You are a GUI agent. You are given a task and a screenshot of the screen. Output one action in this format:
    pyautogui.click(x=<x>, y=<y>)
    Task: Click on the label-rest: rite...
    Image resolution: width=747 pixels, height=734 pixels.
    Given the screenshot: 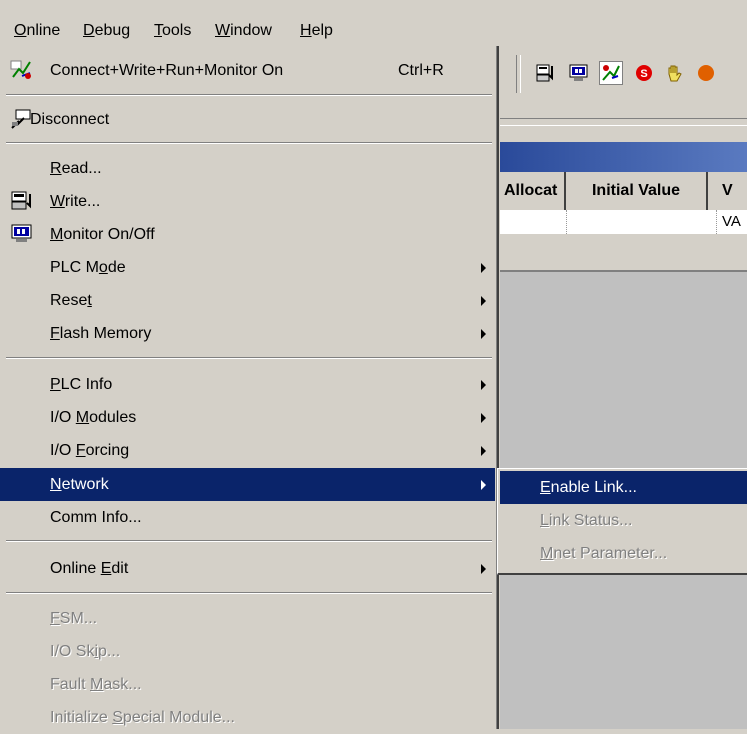 What is the action you would take?
    pyautogui.click(x=82, y=201)
    